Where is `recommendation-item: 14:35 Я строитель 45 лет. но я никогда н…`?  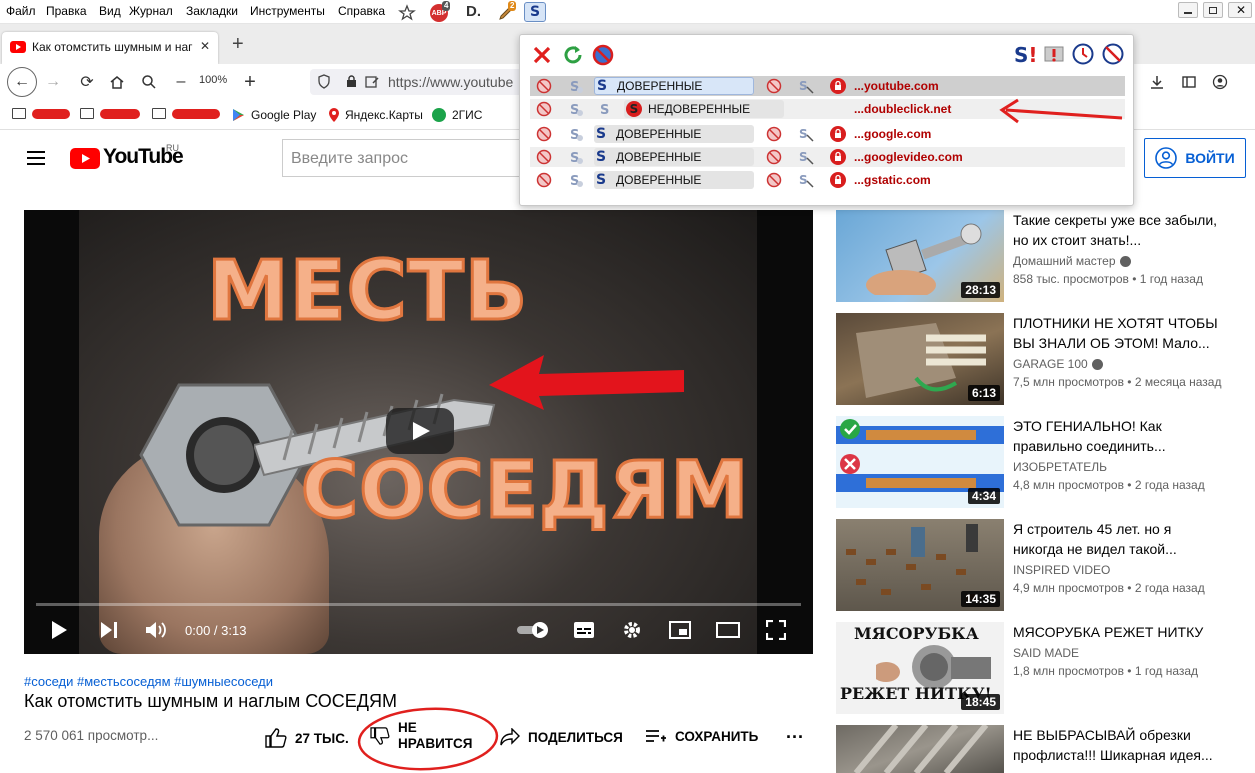 recommendation-item: 14:35 Я строитель 45 лет. но я никогда н… is located at coordinates (1045, 565).